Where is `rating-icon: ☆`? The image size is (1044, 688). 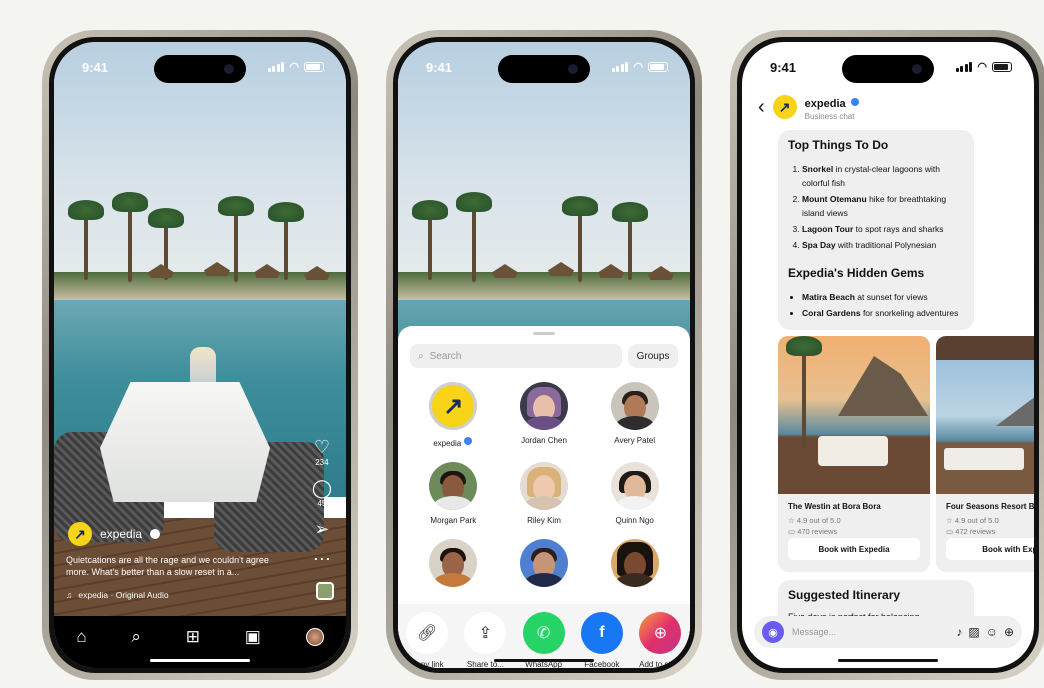
rating-icon: ☆ is located at coordinates (949, 520).